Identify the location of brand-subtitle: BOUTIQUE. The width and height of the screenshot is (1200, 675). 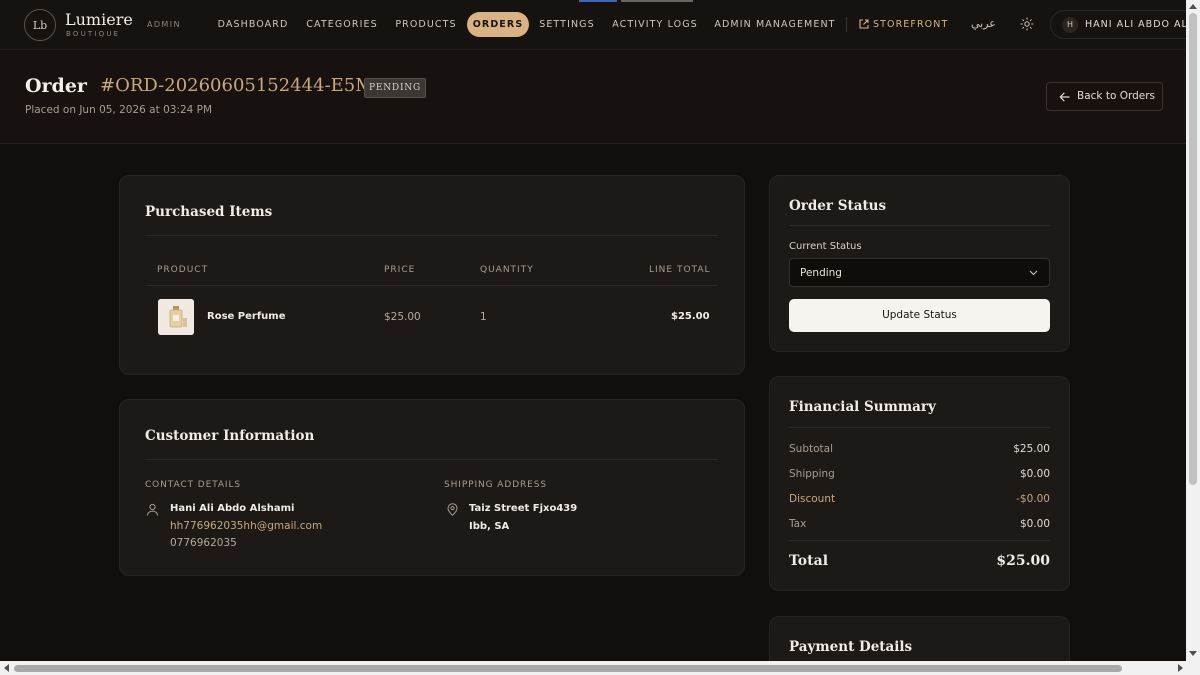
(93, 34).